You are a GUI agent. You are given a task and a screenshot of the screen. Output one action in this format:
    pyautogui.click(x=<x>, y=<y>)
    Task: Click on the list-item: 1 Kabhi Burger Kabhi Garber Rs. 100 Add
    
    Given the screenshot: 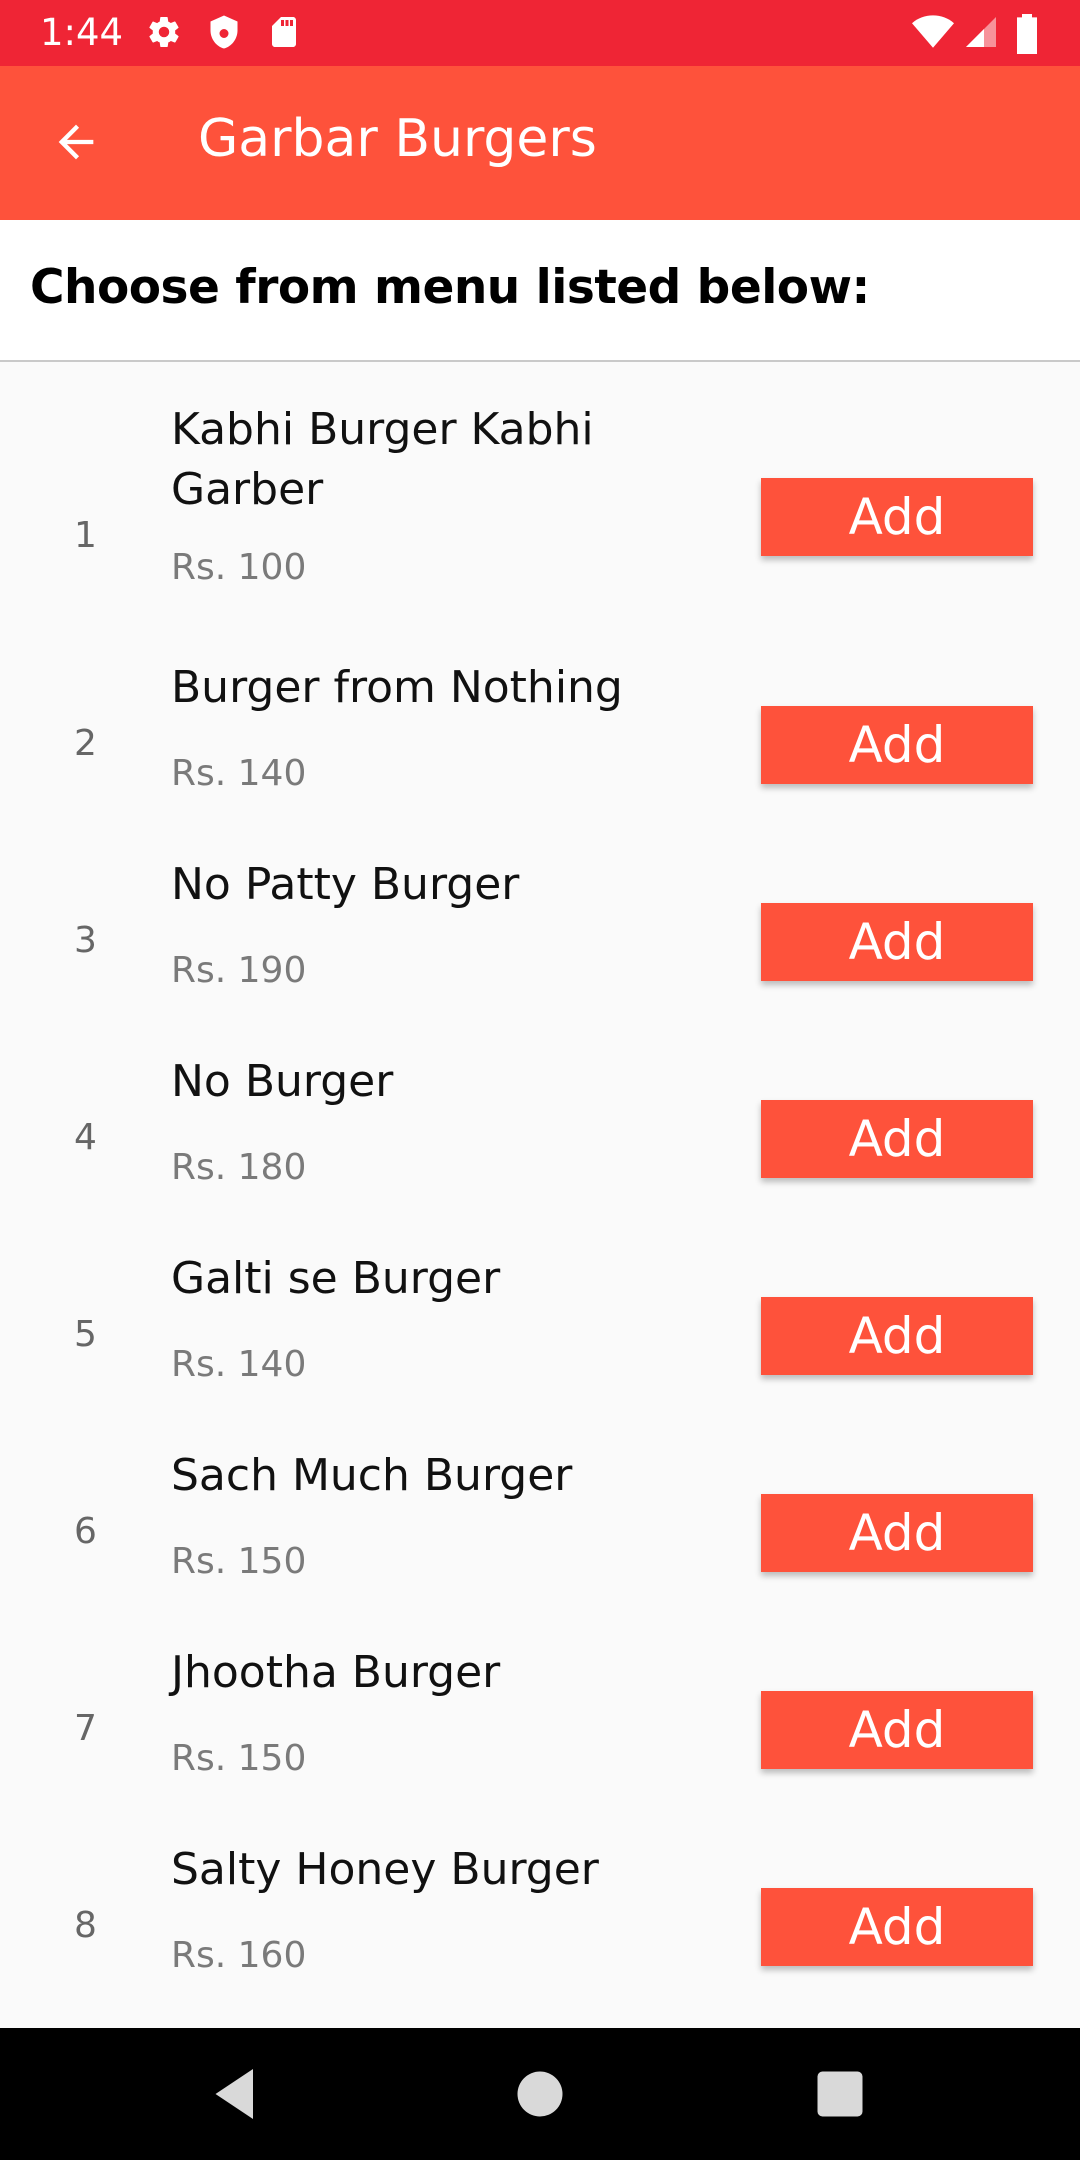 What is the action you would take?
    pyautogui.click(x=540, y=509)
    